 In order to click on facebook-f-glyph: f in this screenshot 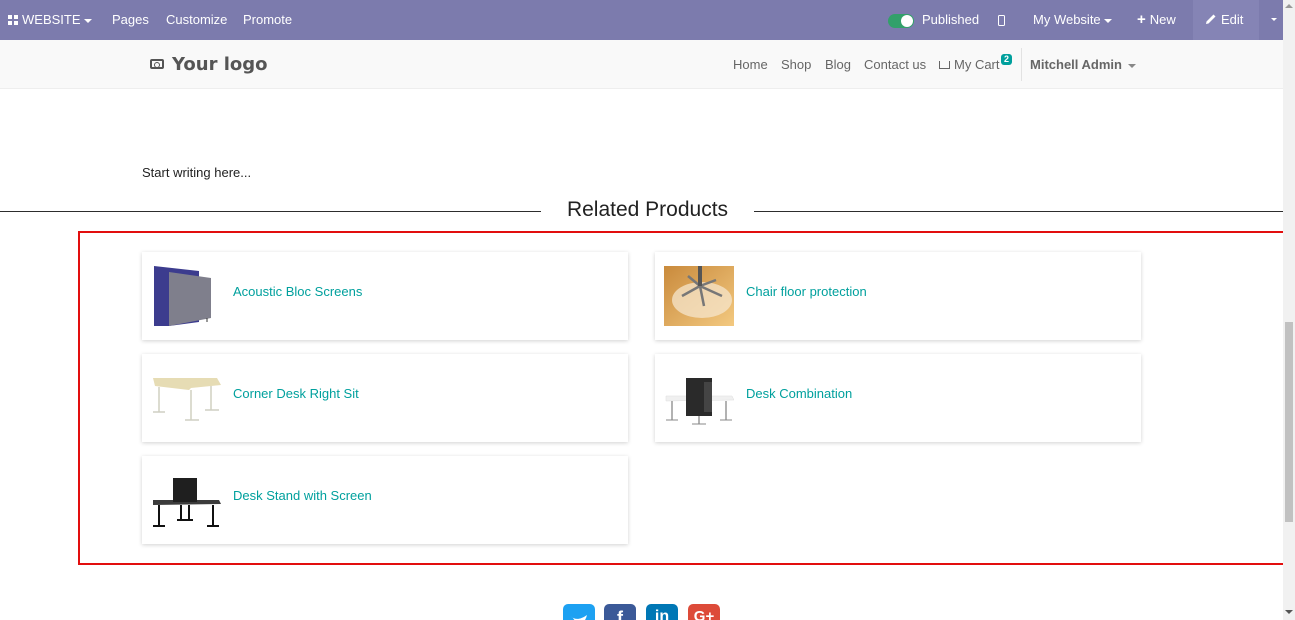, I will do `click(620, 614)`.